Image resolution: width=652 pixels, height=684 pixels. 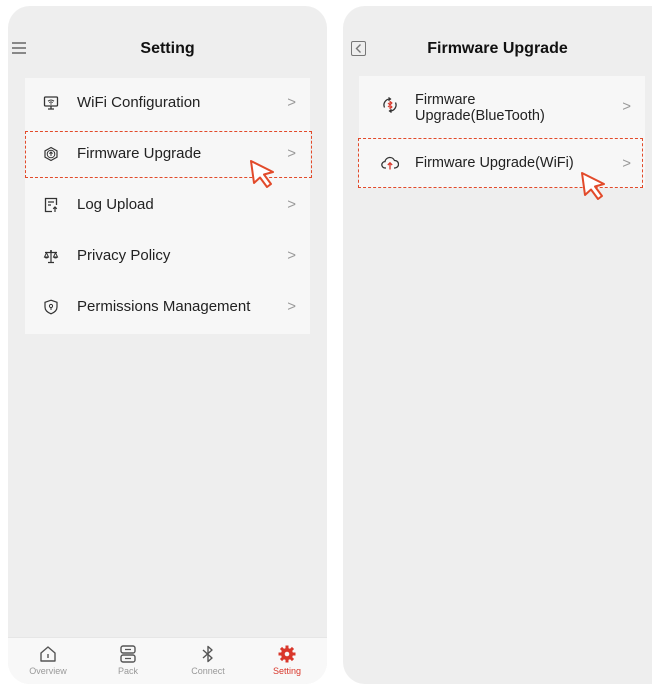 I want to click on setting-item-privacy-policy: Privacy Policy >, so click(x=167, y=256).